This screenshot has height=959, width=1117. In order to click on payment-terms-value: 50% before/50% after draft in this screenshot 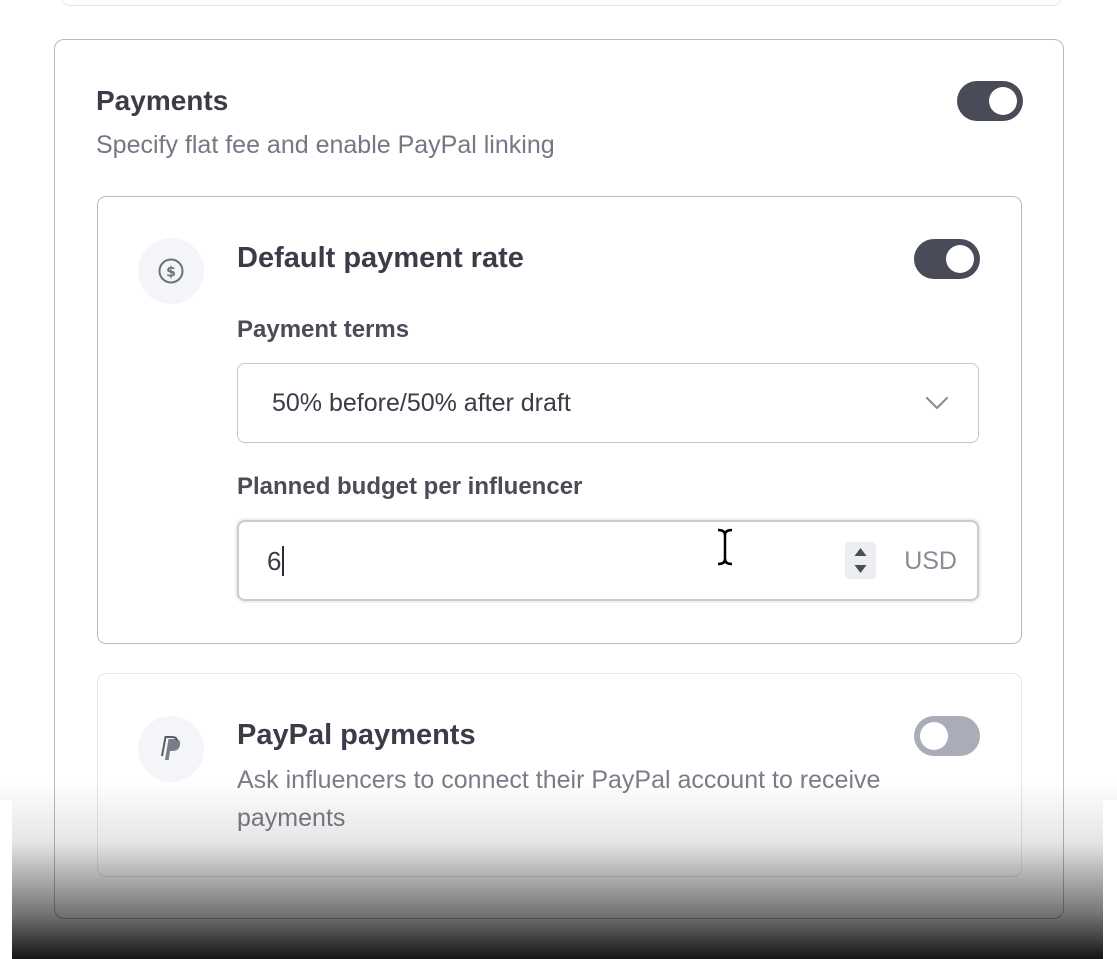, I will do `click(421, 403)`.